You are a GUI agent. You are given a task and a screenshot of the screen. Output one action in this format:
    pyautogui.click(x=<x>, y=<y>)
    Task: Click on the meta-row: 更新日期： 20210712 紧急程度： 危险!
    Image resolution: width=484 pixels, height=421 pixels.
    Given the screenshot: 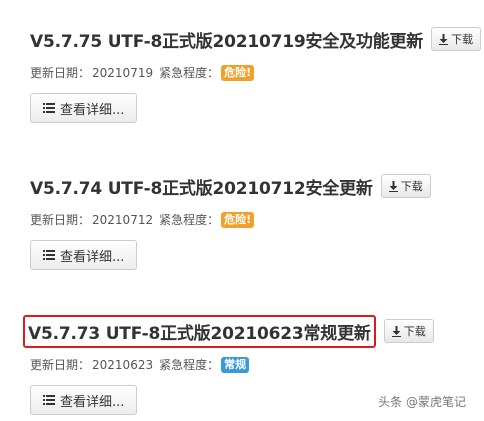 What is the action you would take?
    pyautogui.click(x=250, y=219)
    